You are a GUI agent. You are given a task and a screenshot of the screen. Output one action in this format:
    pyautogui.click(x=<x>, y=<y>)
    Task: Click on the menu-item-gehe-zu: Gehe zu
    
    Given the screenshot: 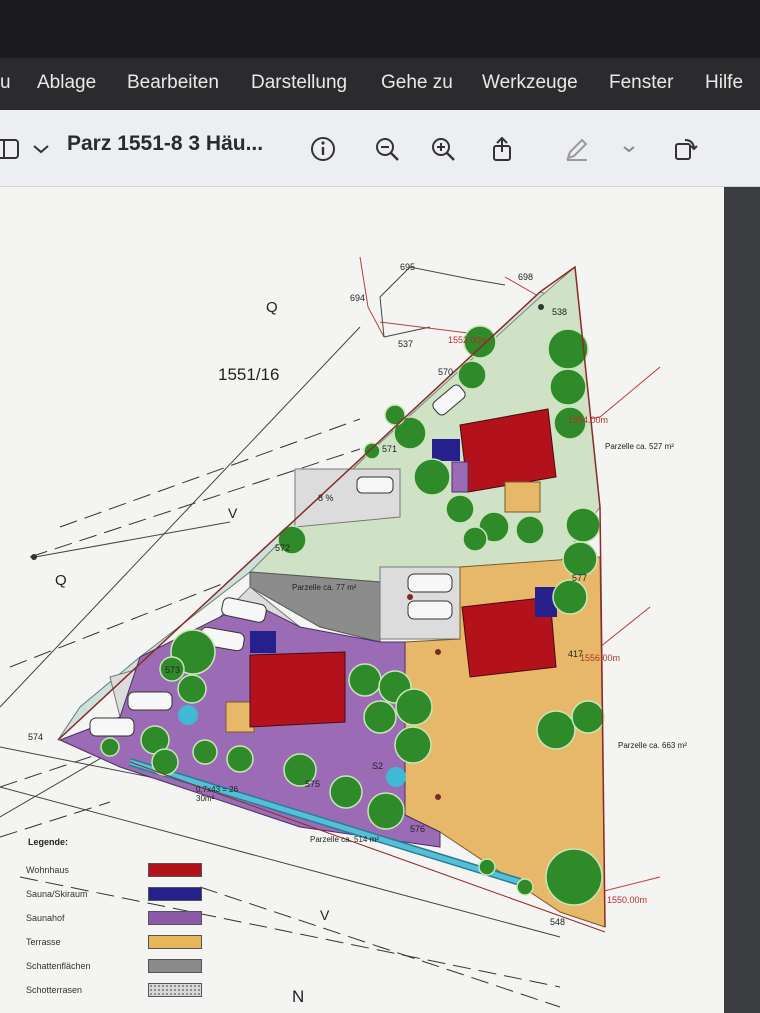 What is the action you would take?
    pyautogui.click(x=417, y=83)
    